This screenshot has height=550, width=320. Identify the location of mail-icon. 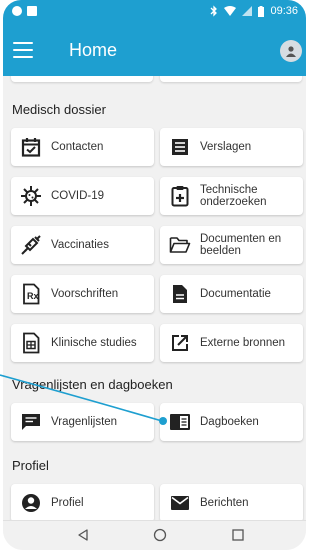
(180, 503).